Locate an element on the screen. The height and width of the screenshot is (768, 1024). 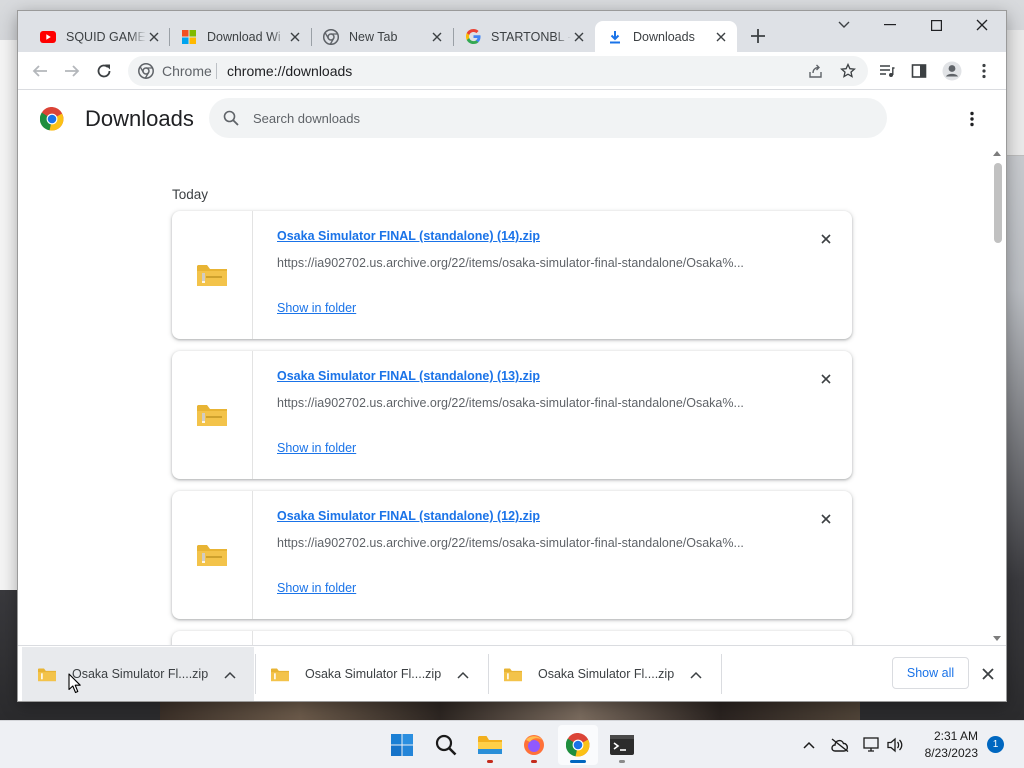
network-icon is located at coordinates (872, 745).